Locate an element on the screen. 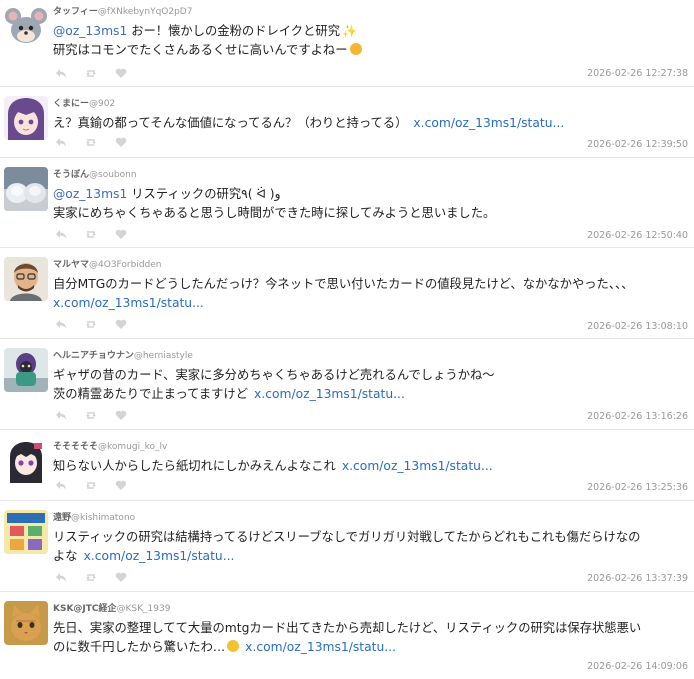 This screenshot has width=694, height=679. author-handle: @4O3Forbidden is located at coordinates (125, 265).